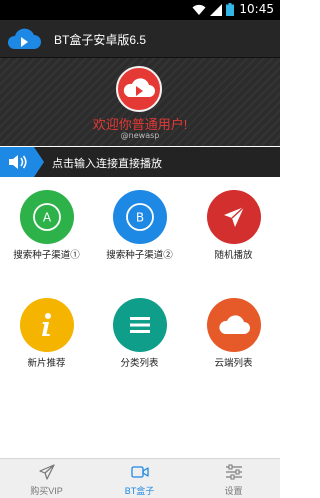  What do you see at coordinates (233, 363) in the screenshot?
I see `grid-item-label: 云端列表` at bounding box center [233, 363].